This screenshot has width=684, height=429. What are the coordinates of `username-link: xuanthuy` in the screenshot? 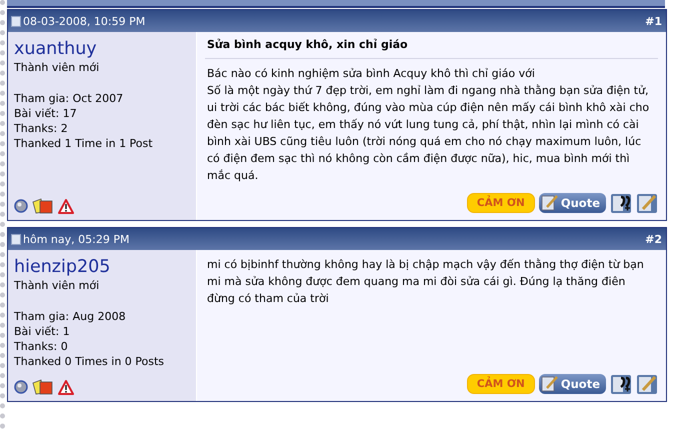 It's located at (102, 49).